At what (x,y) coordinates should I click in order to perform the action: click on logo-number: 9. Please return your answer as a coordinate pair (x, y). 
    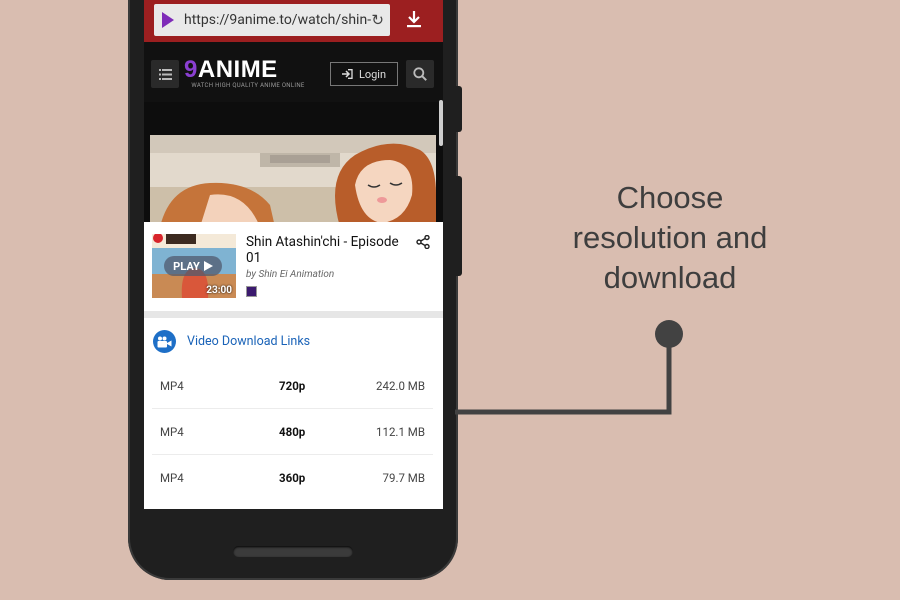
    Looking at the image, I should click on (191, 69).